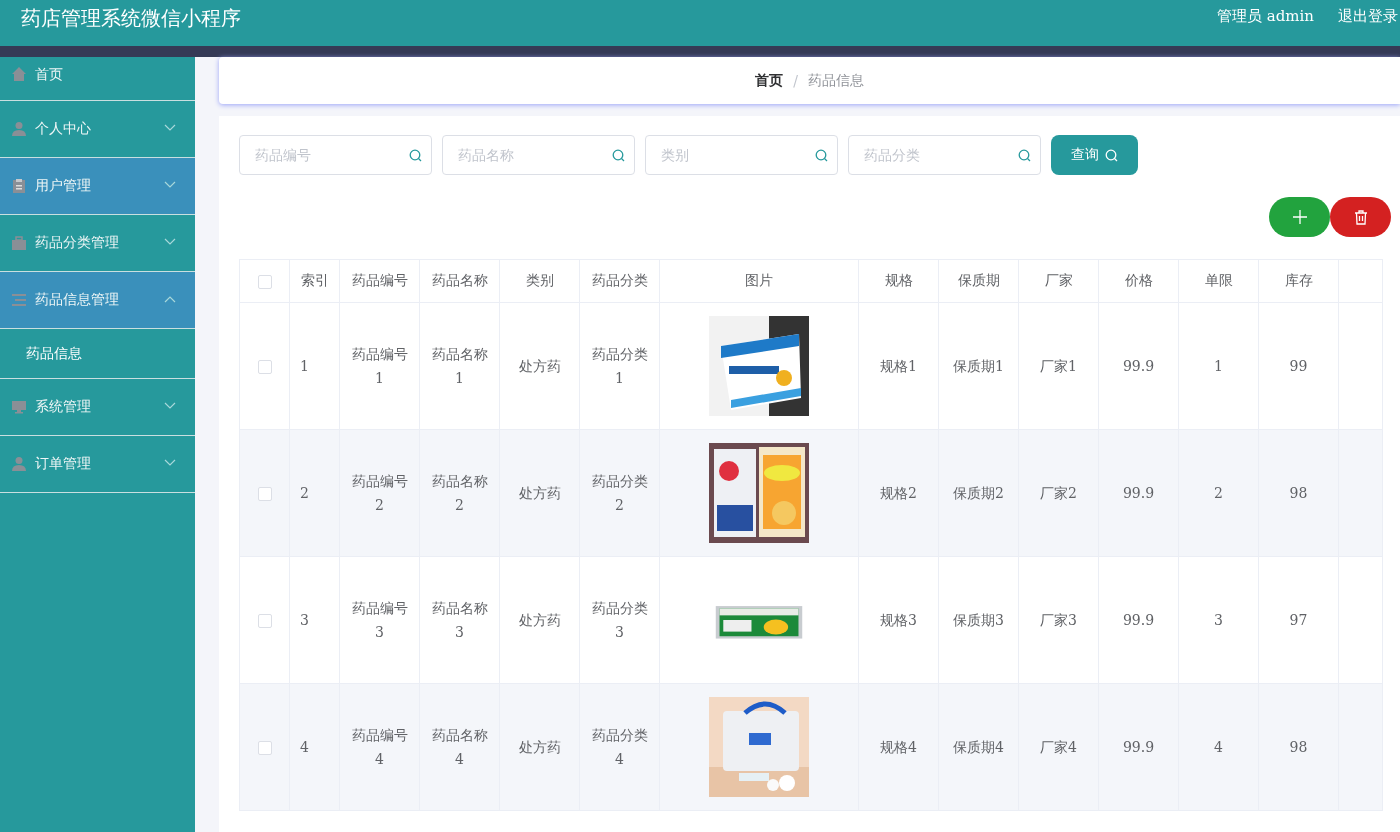 This screenshot has width=1400, height=832. I want to click on table-cell-text: 药品分类2, so click(619, 493).